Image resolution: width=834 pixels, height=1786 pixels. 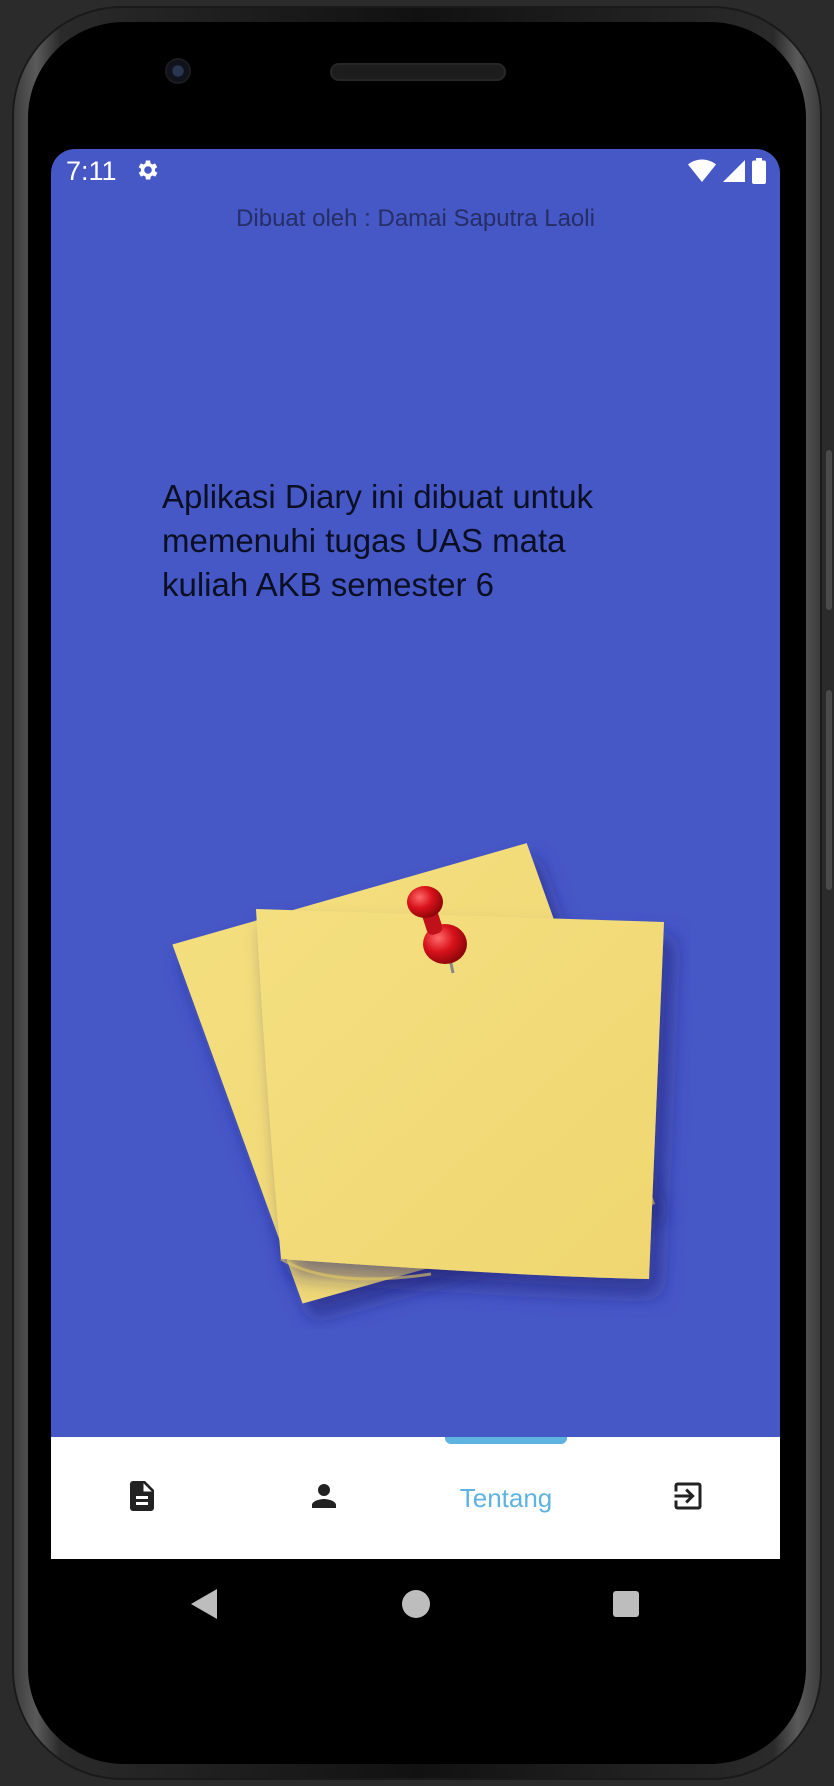 I want to click on nav-item-profile, so click(x=324, y=1498).